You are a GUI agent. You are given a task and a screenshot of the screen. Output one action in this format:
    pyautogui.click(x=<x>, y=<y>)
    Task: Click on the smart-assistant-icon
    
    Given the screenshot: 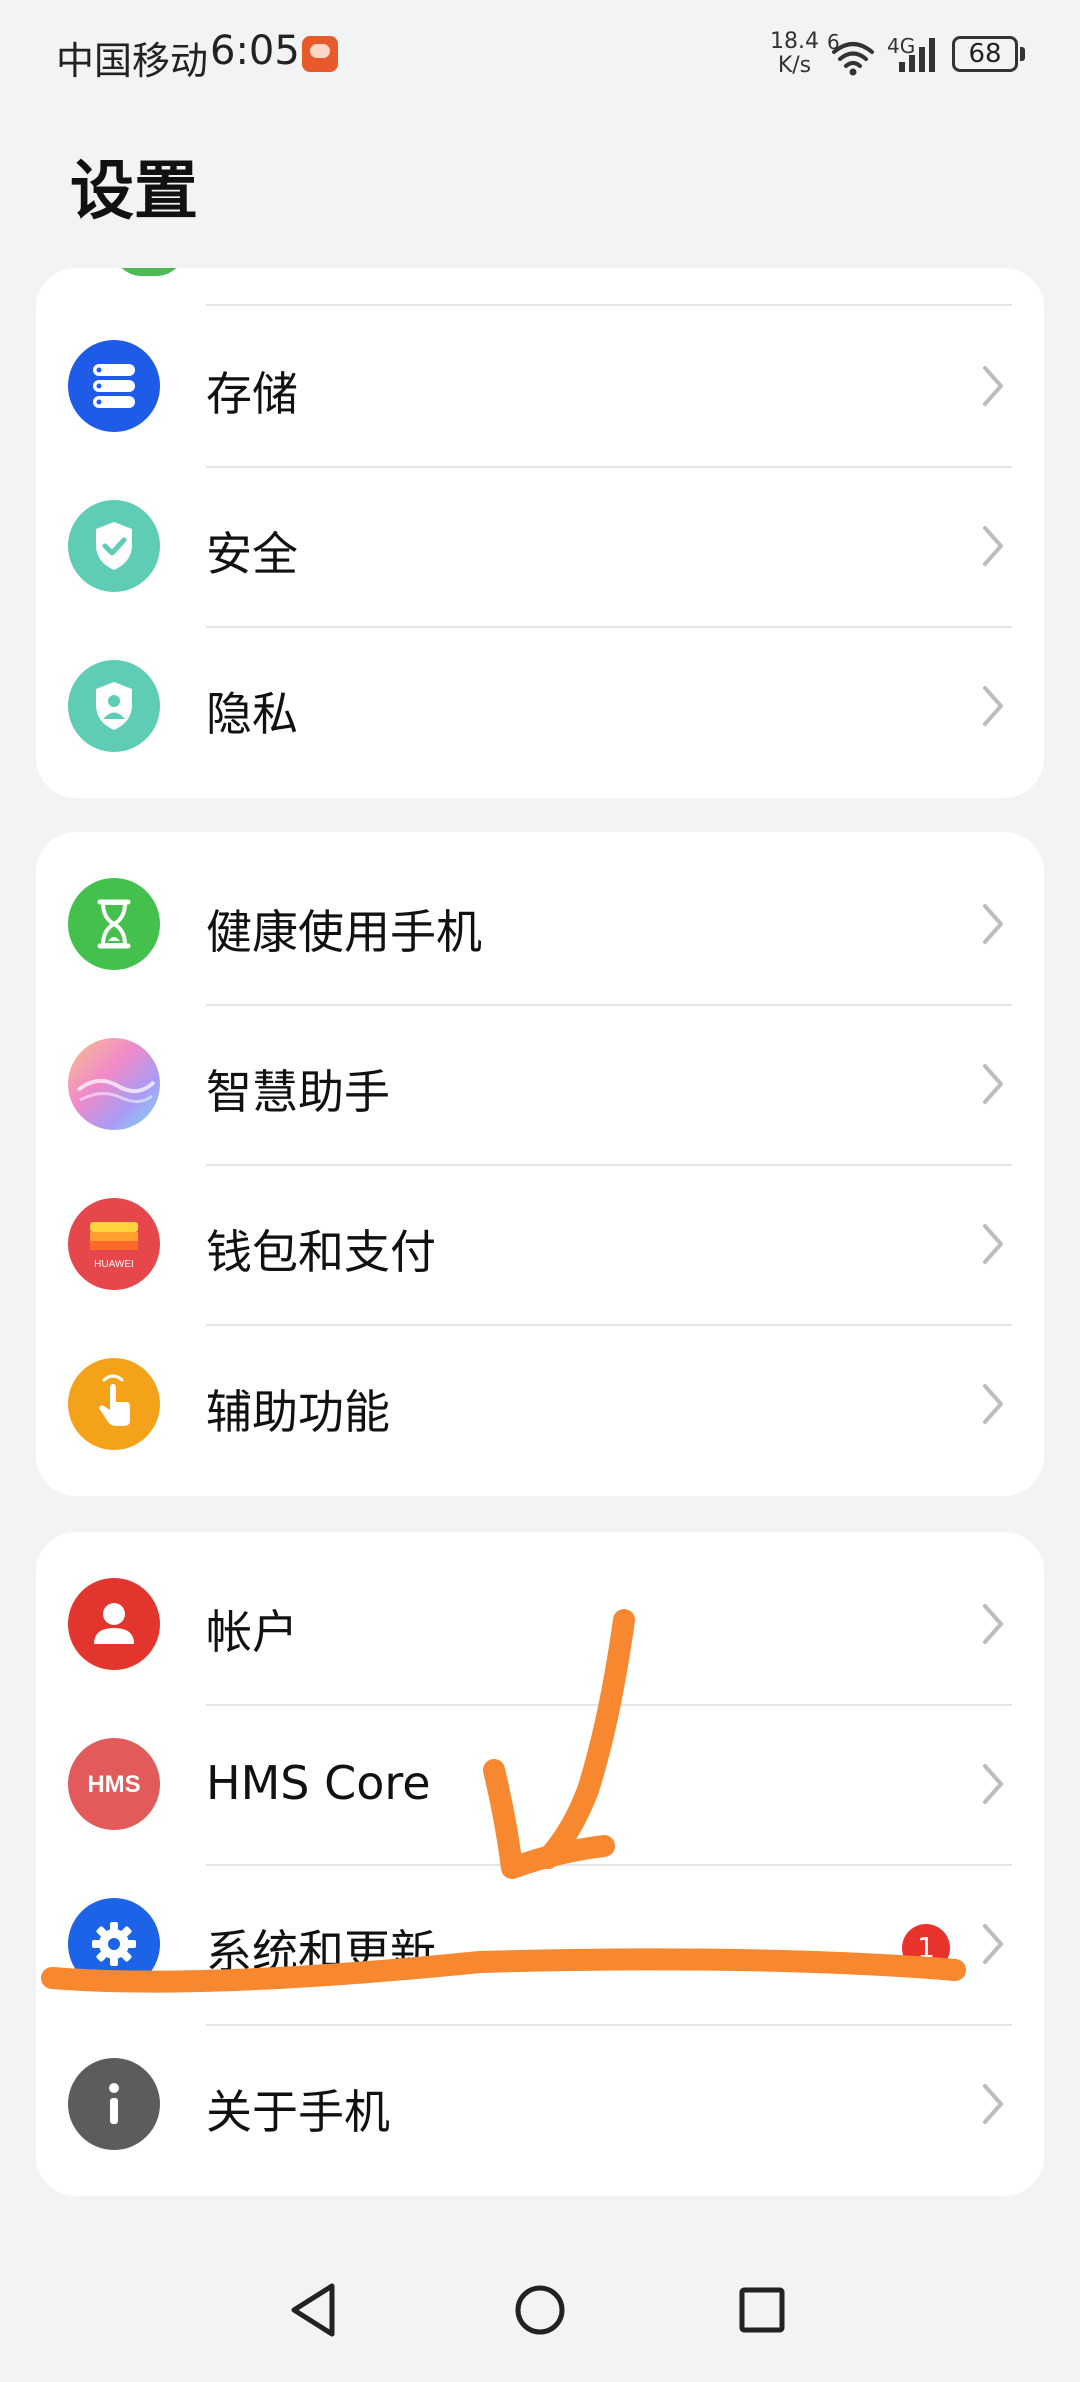 What is the action you would take?
    pyautogui.click(x=114, y=1084)
    